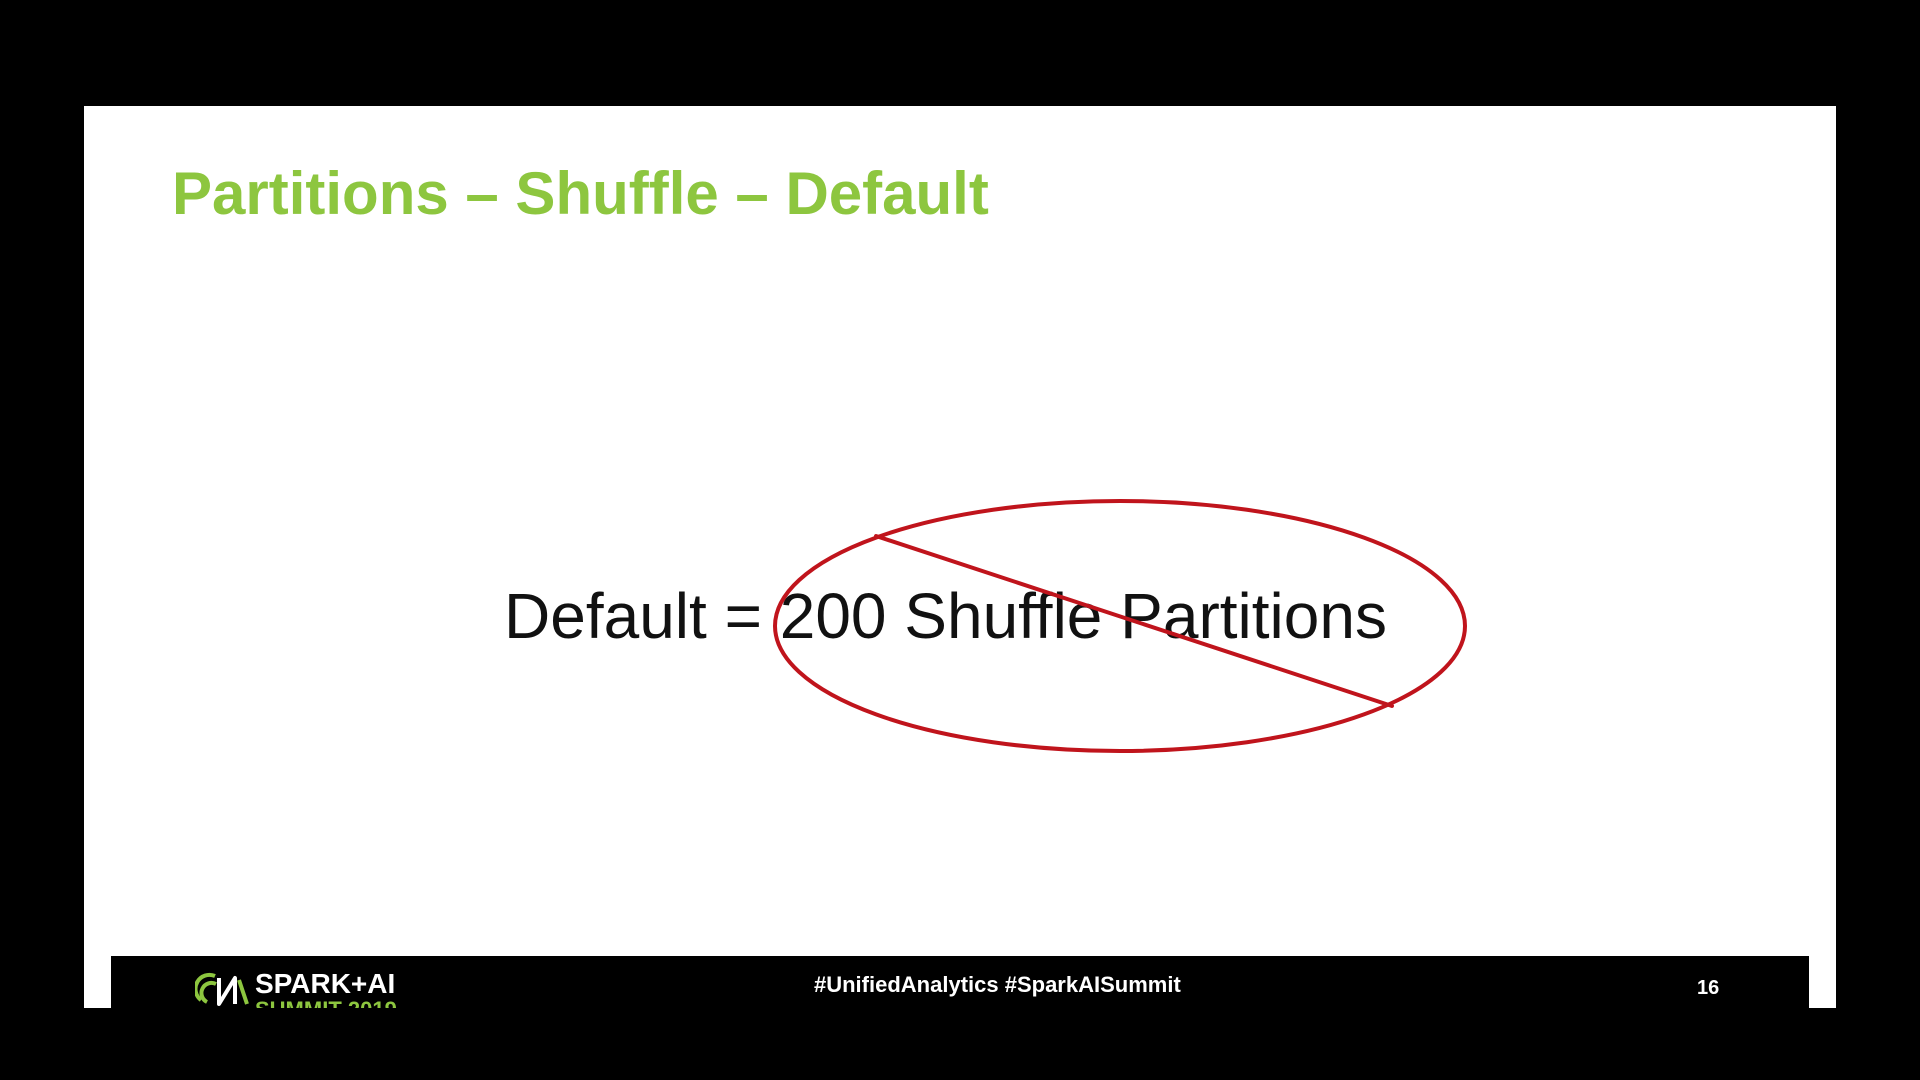 The height and width of the screenshot is (1080, 1920). Describe the element at coordinates (1708, 988) in the screenshot. I see `slide-page-number: 16` at that location.